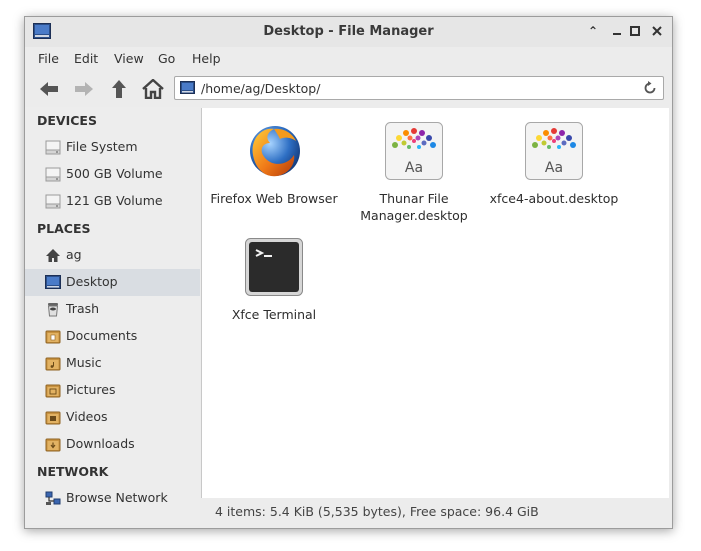 The height and width of the screenshot is (551, 701). I want to click on sidebar-item-documents: Documents, so click(112, 336).